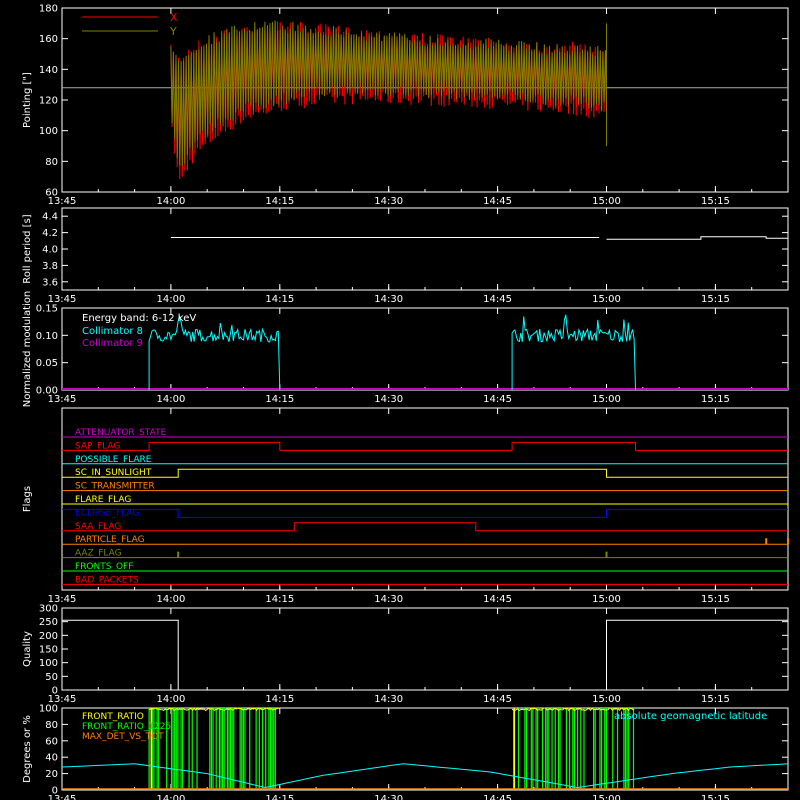  I want to click on roll-frame, so click(425, 249).